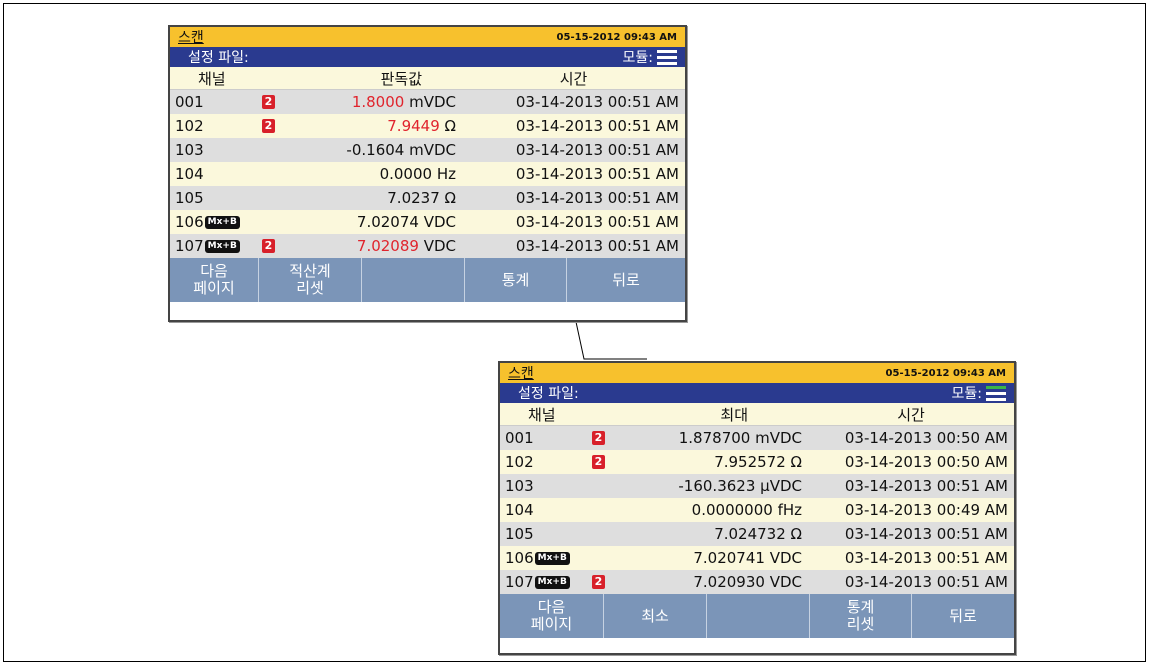 Image resolution: width=1151 pixels, height=667 pixels. I want to click on table-row: 105 7.0237 Ω 03-14-2013 00:51 AM, so click(427, 198).